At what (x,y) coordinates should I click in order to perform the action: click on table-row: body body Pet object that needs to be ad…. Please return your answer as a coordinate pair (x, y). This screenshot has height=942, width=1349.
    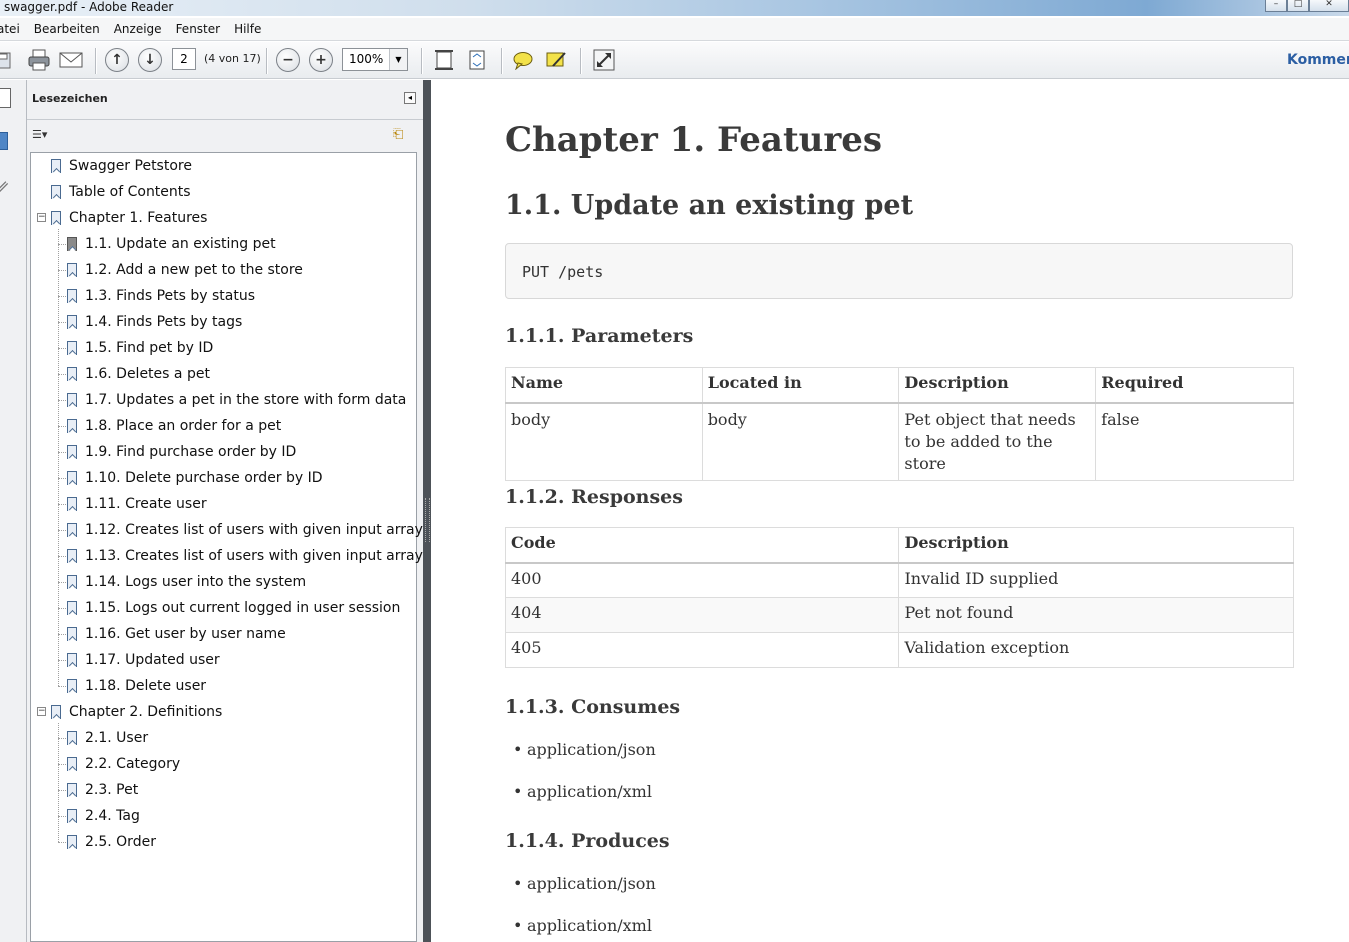
    Looking at the image, I should click on (899, 441).